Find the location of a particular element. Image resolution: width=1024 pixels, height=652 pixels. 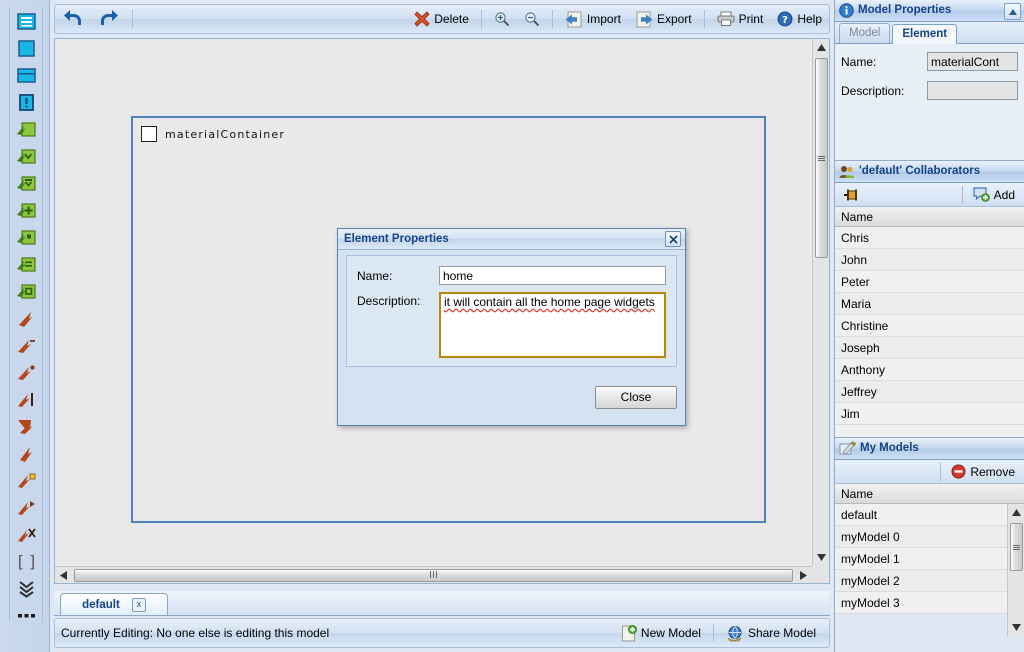

chevrons-tool is located at coordinates (26, 588).